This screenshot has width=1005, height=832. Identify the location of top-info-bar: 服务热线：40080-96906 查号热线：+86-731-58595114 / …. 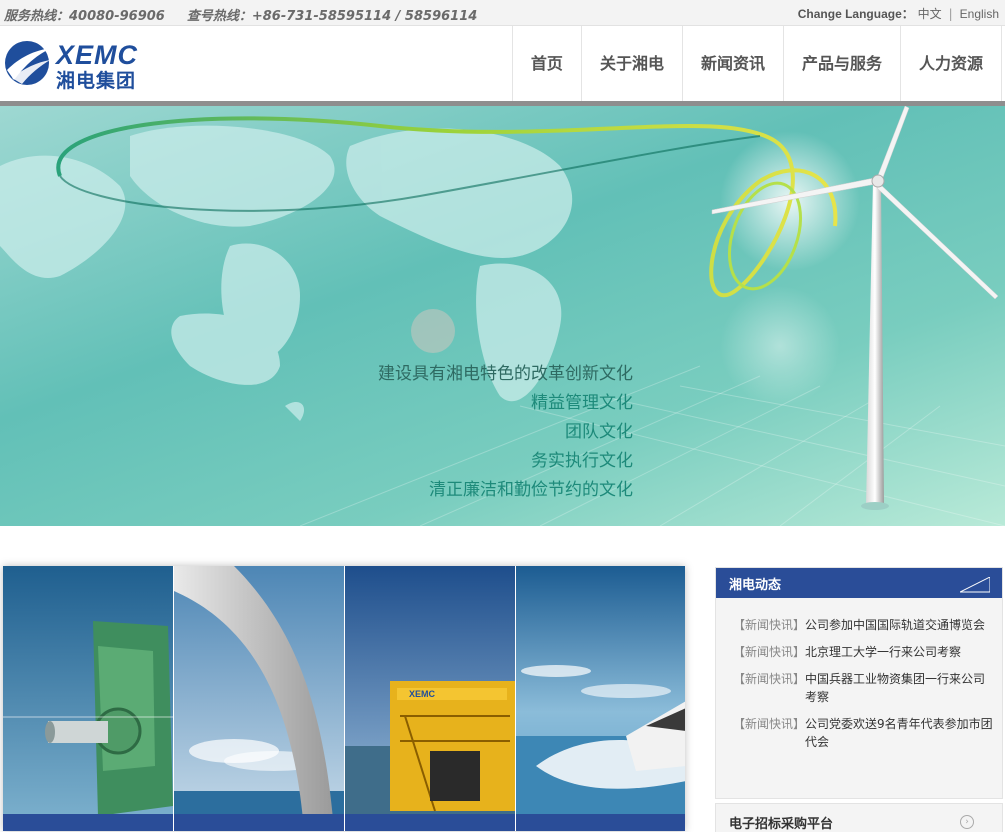
(502, 13).